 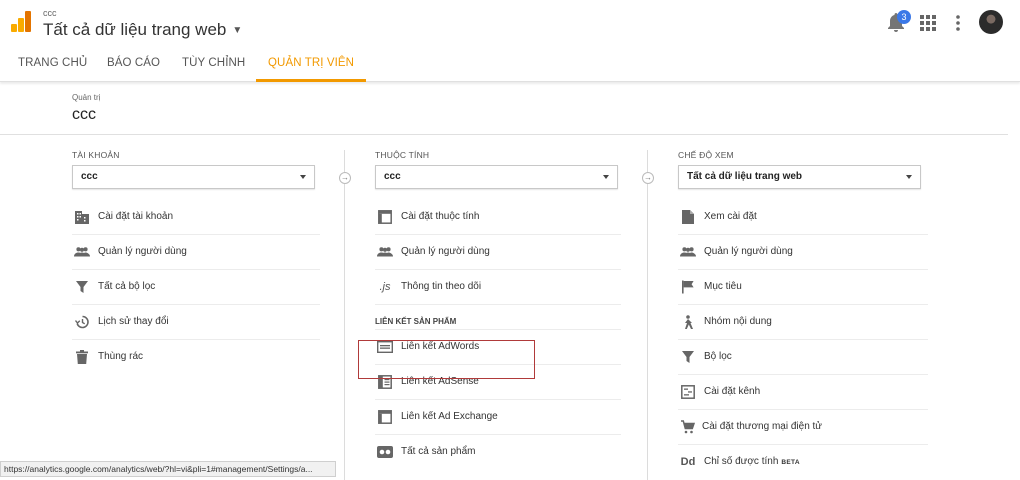 What do you see at coordinates (96, 155) in the screenshot?
I see `account-column-label: TÀI KHOẢN` at bounding box center [96, 155].